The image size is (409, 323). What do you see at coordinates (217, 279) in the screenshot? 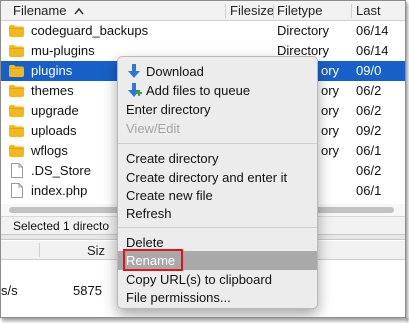
I see `menu-item-copy-url: Copy URL(s) to clipboard` at bounding box center [217, 279].